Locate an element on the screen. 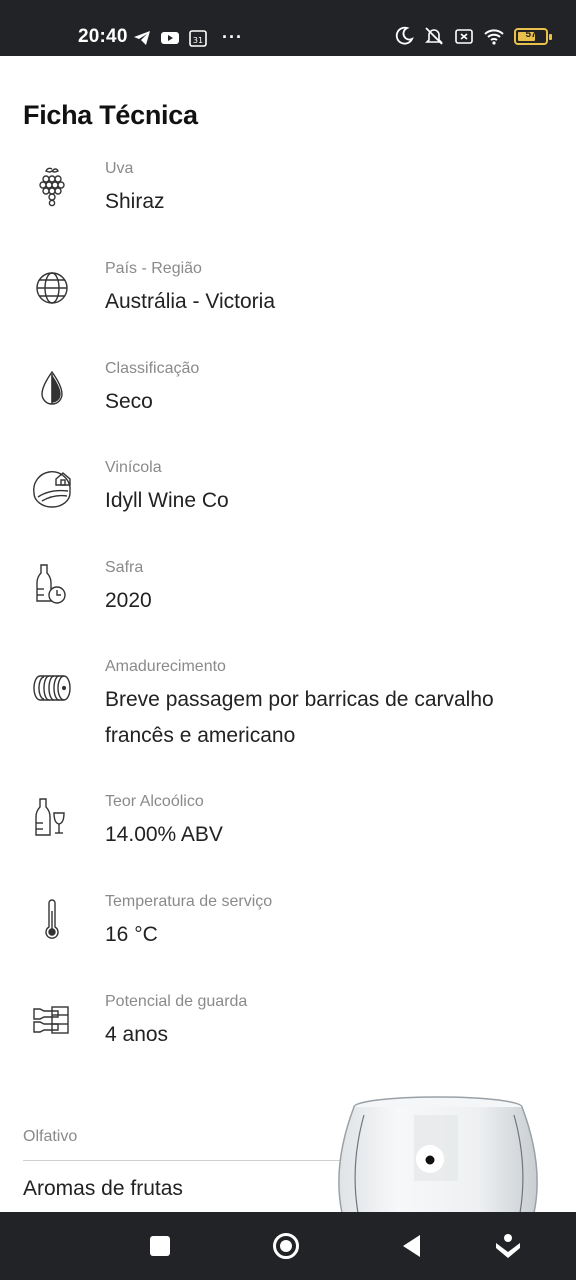 The width and height of the screenshot is (576, 1280). drop-icon is located at coordinates (52, 388).